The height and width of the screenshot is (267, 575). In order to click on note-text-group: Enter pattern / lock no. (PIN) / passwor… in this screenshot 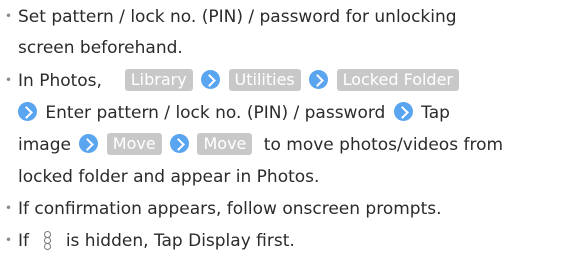, I will do `click(234, 113)`.